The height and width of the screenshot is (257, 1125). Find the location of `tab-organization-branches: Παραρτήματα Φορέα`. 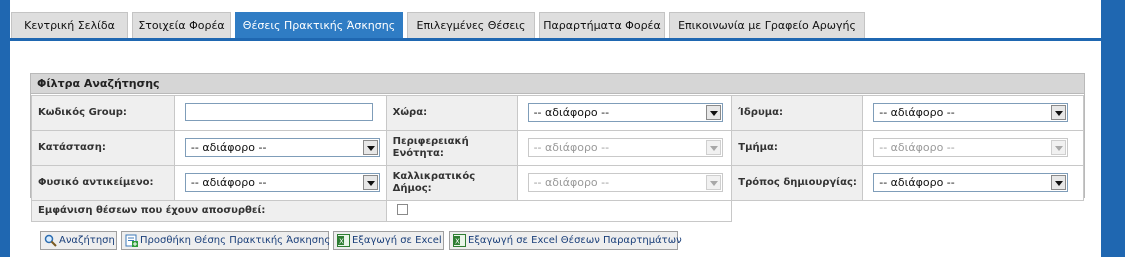

tab-organization-branches: Παραρτήματα Φορέα is located at coordinates (602, 25).